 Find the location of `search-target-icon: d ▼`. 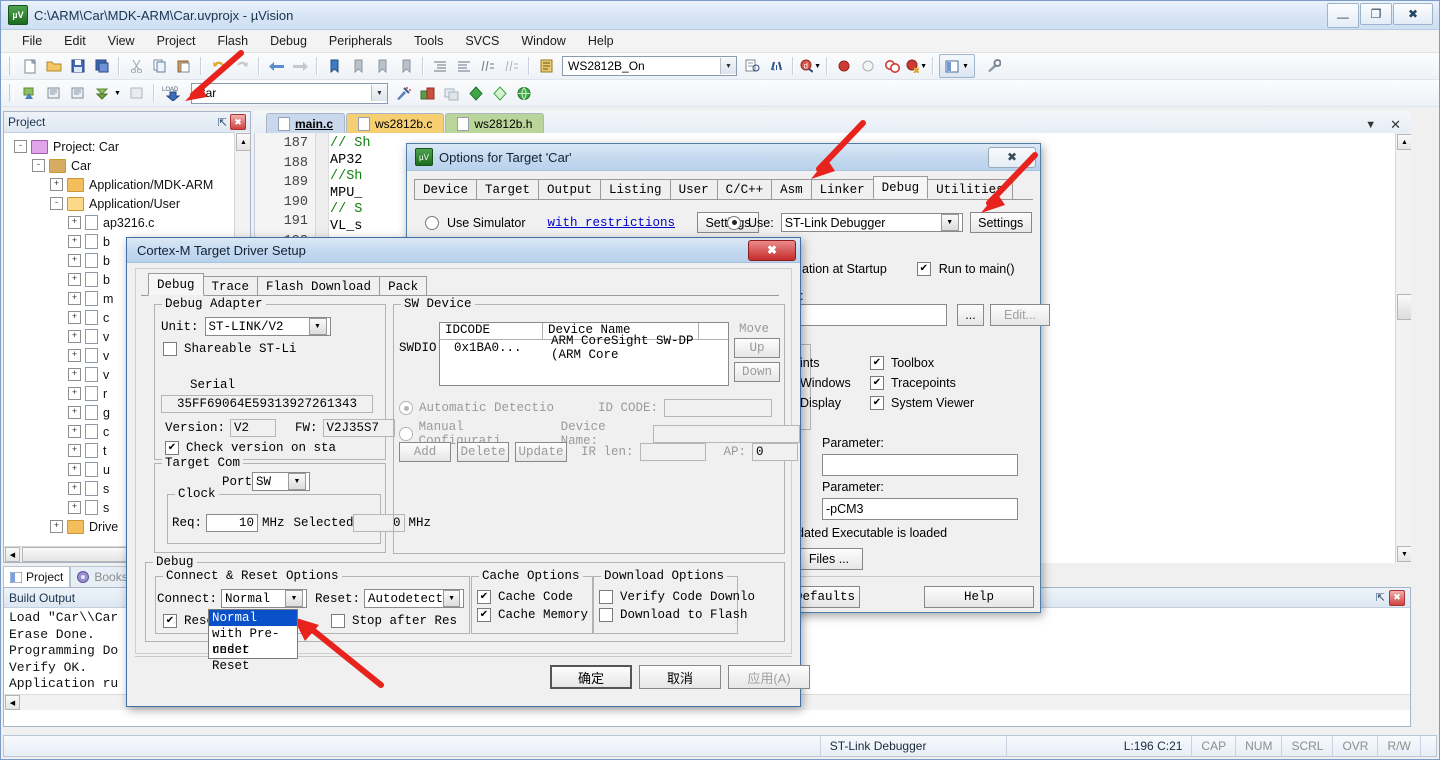

search-target-icon: d ▼ is located at coordinates (810, 66).